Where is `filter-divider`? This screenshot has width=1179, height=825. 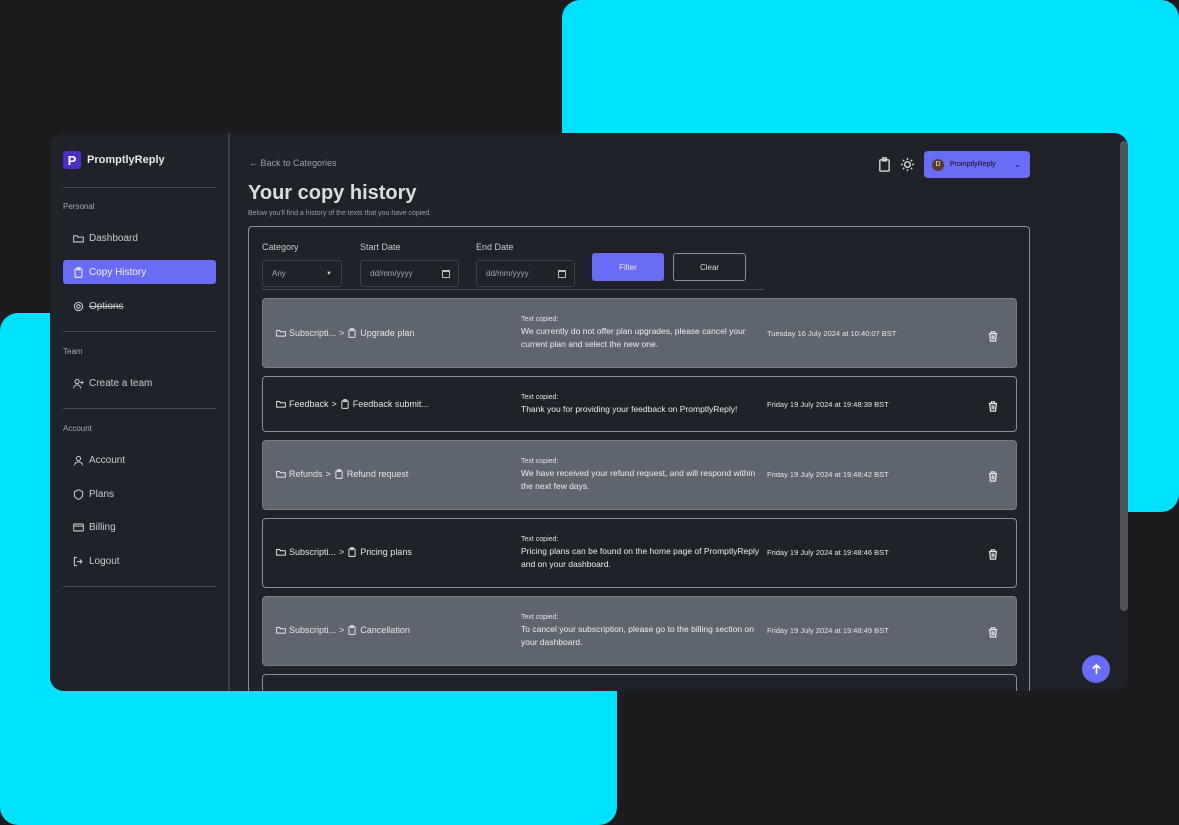
filter-divider is located at coordinates (513, 289).